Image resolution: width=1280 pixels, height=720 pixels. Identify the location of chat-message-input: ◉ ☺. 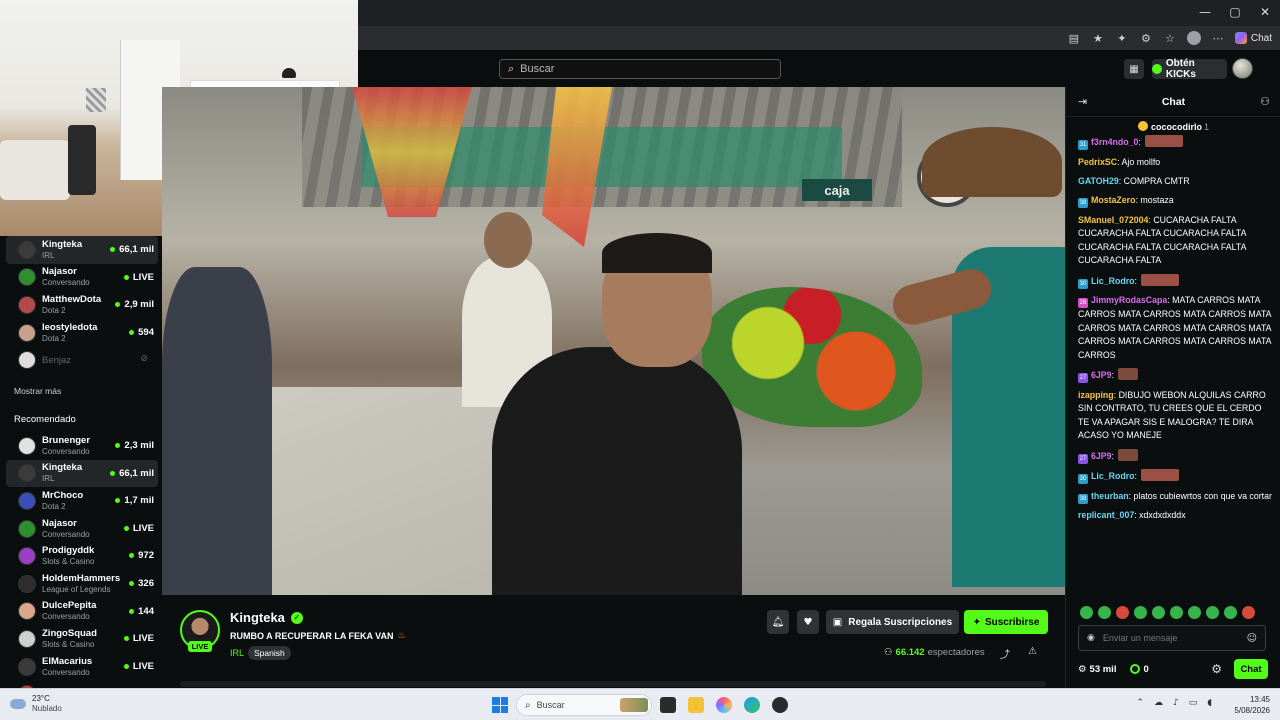
(1172, 638).